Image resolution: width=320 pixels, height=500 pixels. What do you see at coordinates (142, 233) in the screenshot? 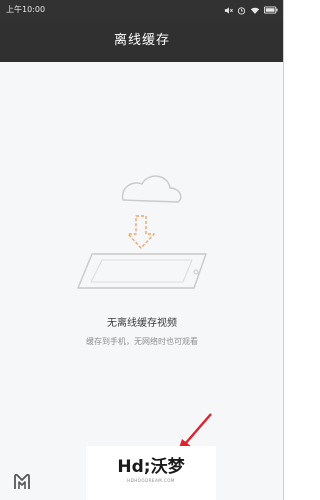
I see `cloud-download-phone-icon` at bounding box center [142, 233].